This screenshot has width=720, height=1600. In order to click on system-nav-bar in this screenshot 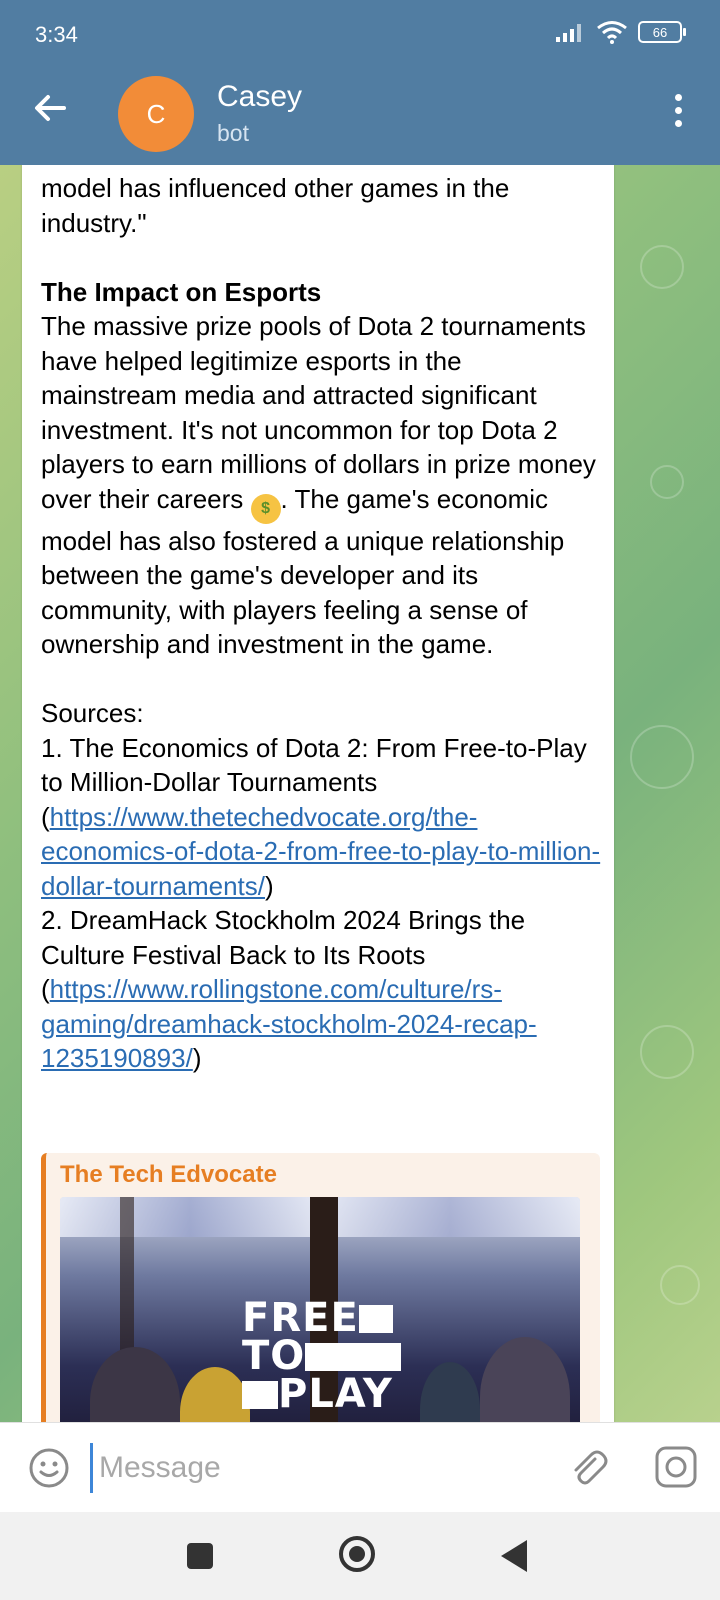, I will do `click(360, 1556)`.